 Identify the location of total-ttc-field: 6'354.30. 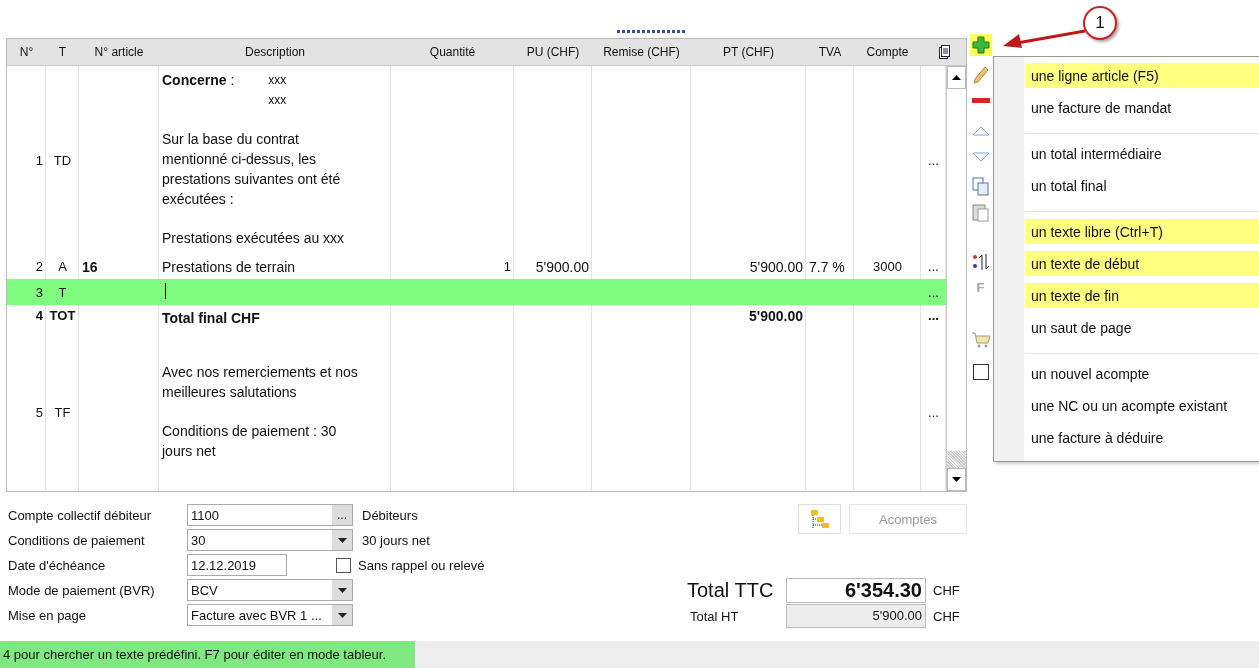
(856, 590).